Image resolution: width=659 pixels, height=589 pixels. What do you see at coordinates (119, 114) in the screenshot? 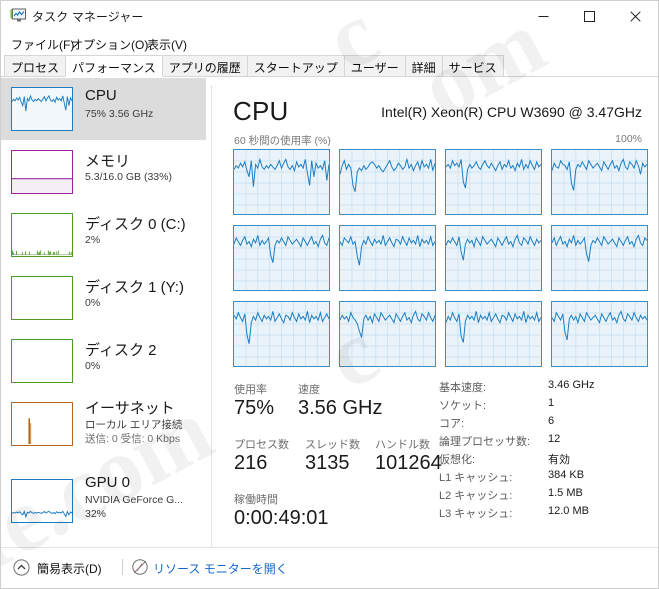
I see `sidebar-item-detail-1: 75% 3.56 GHz` at bounding box center [119, 114].